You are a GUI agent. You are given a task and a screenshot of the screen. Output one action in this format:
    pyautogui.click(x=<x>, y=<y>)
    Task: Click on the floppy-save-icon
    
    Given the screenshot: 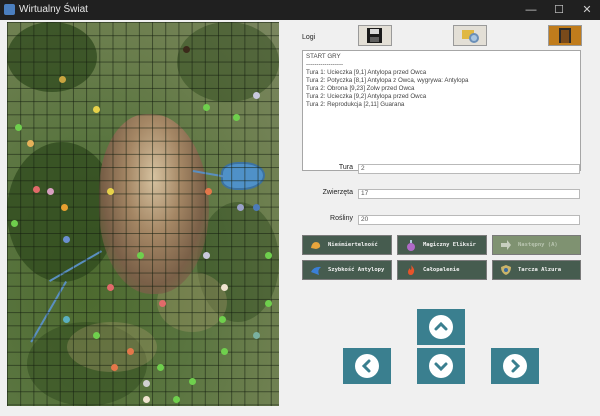 What is the action you would take?
    pyautogui.click(x=374, y=35)
    